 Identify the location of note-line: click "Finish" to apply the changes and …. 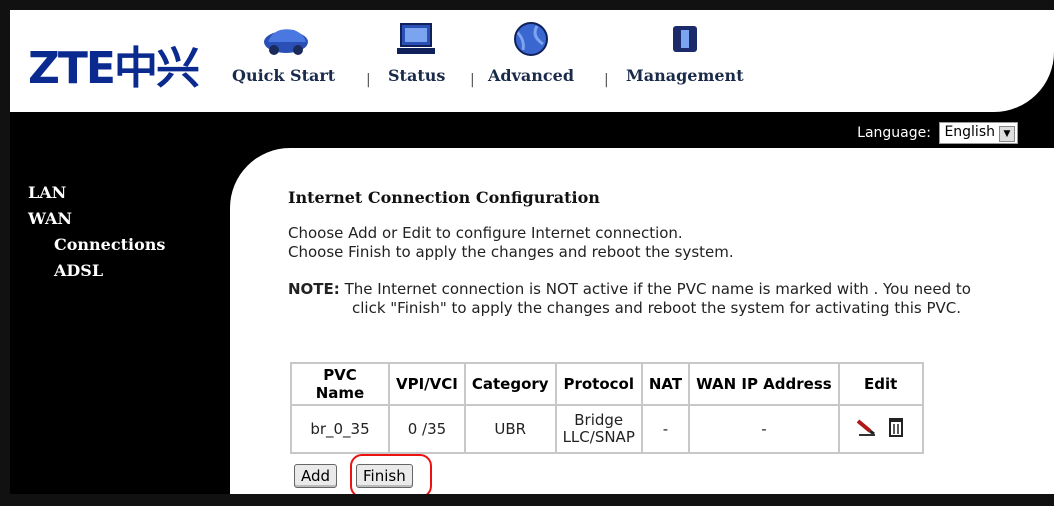
(657, 308).